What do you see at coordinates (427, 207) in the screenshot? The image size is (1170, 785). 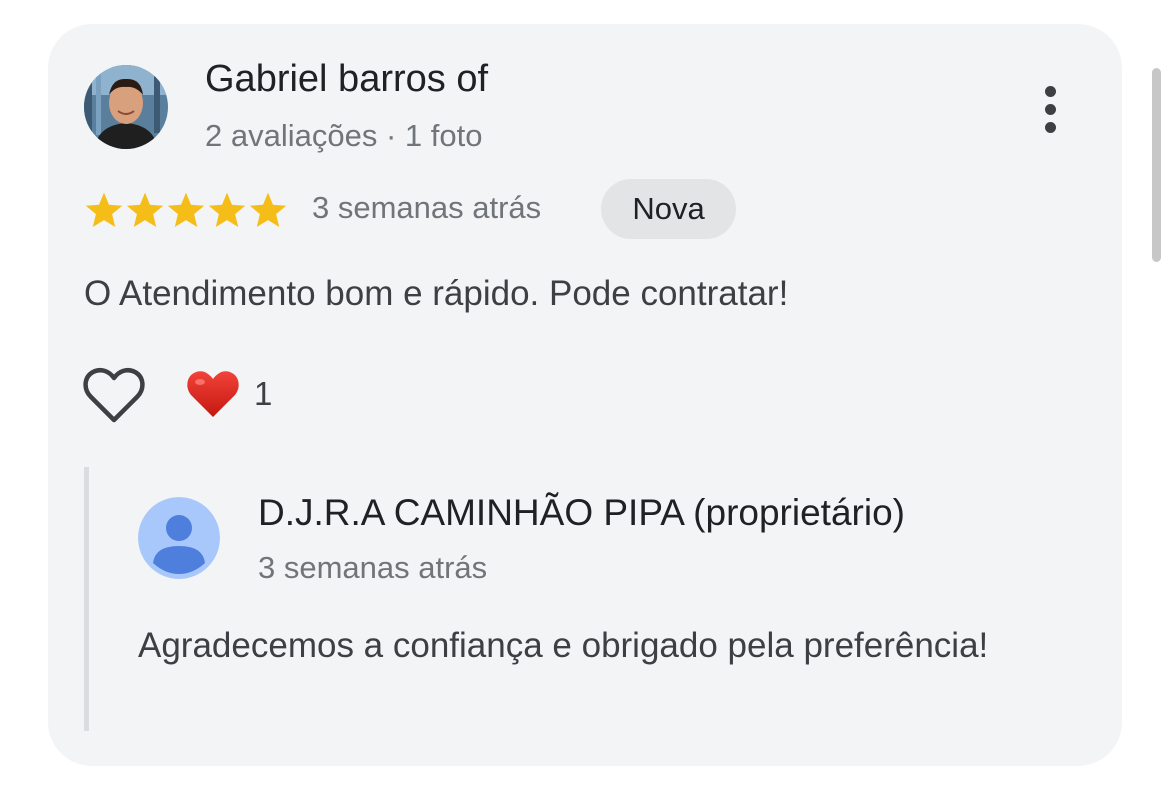 I see `review-time: 3 semanas atrás` at bounding box center [427, 207].